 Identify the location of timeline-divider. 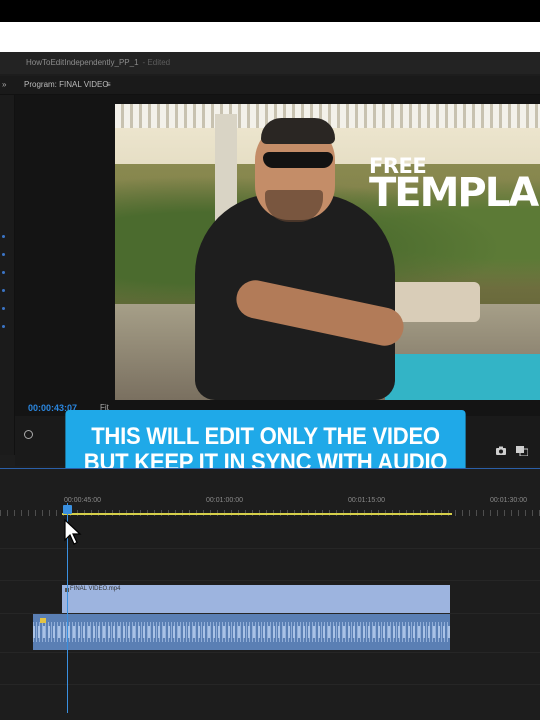
(270, 468).